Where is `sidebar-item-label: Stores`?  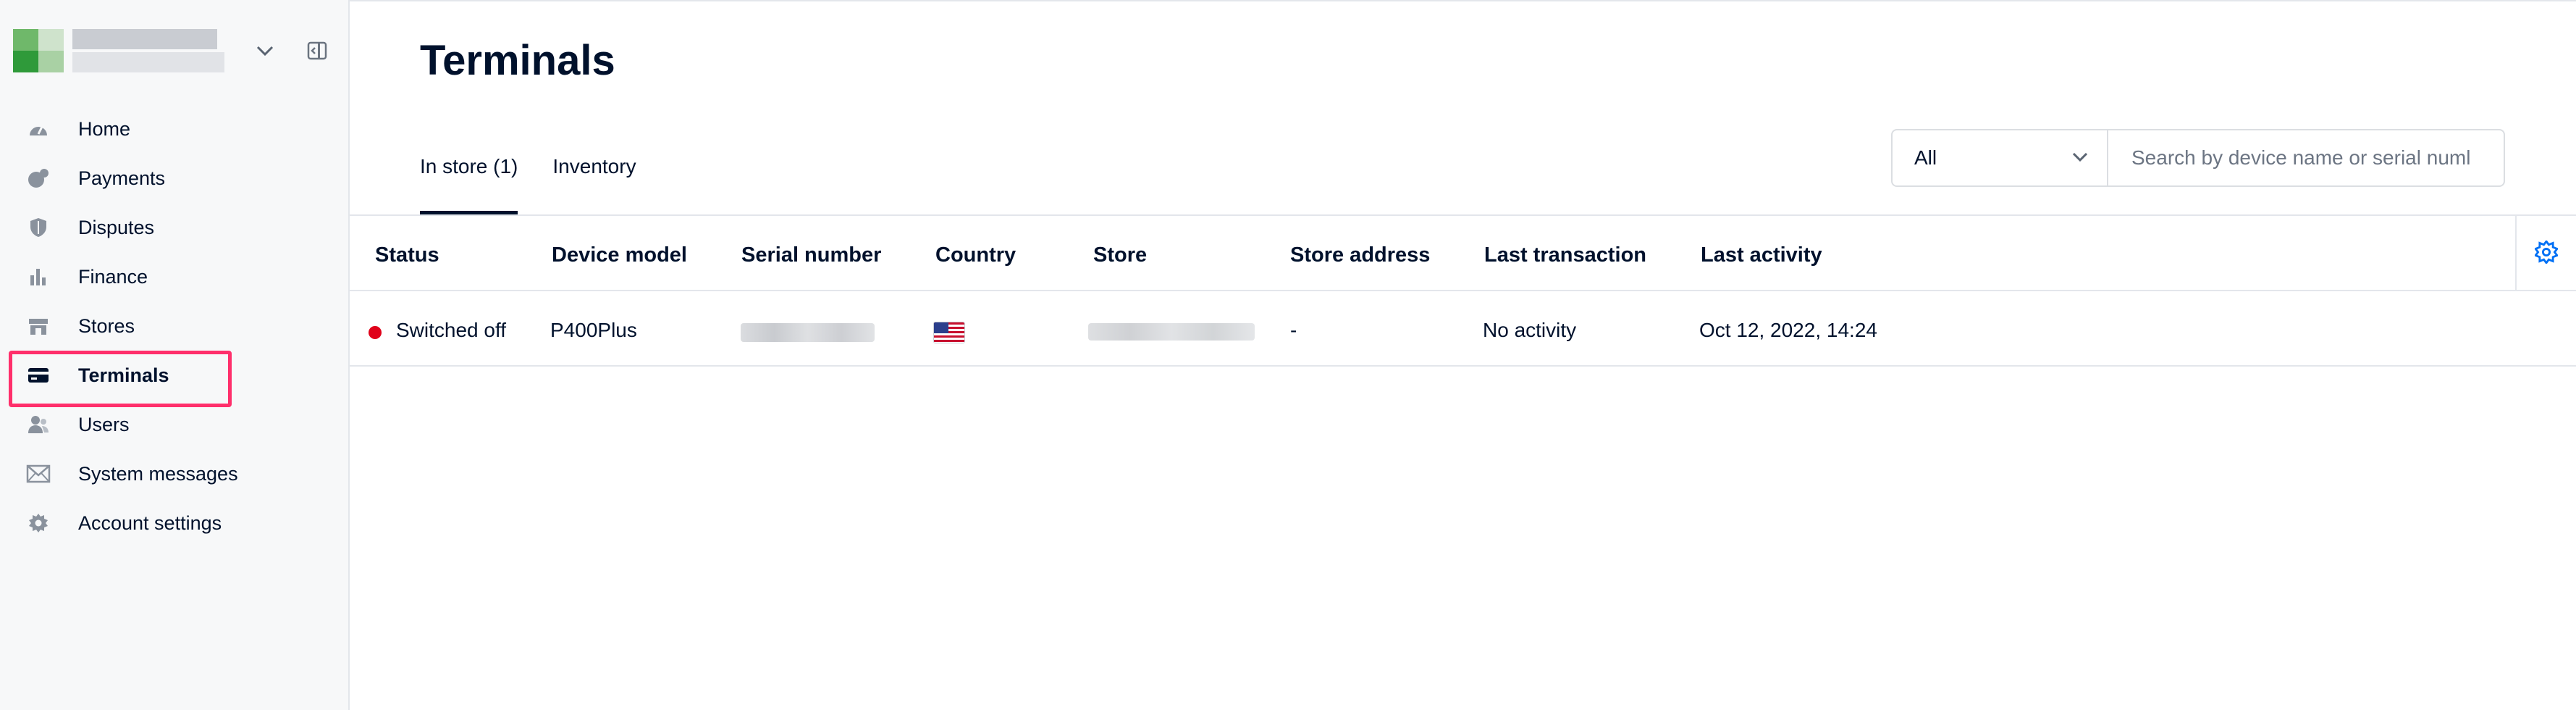 sidebar-item-label: Stores is located at coordinates (106, 325).